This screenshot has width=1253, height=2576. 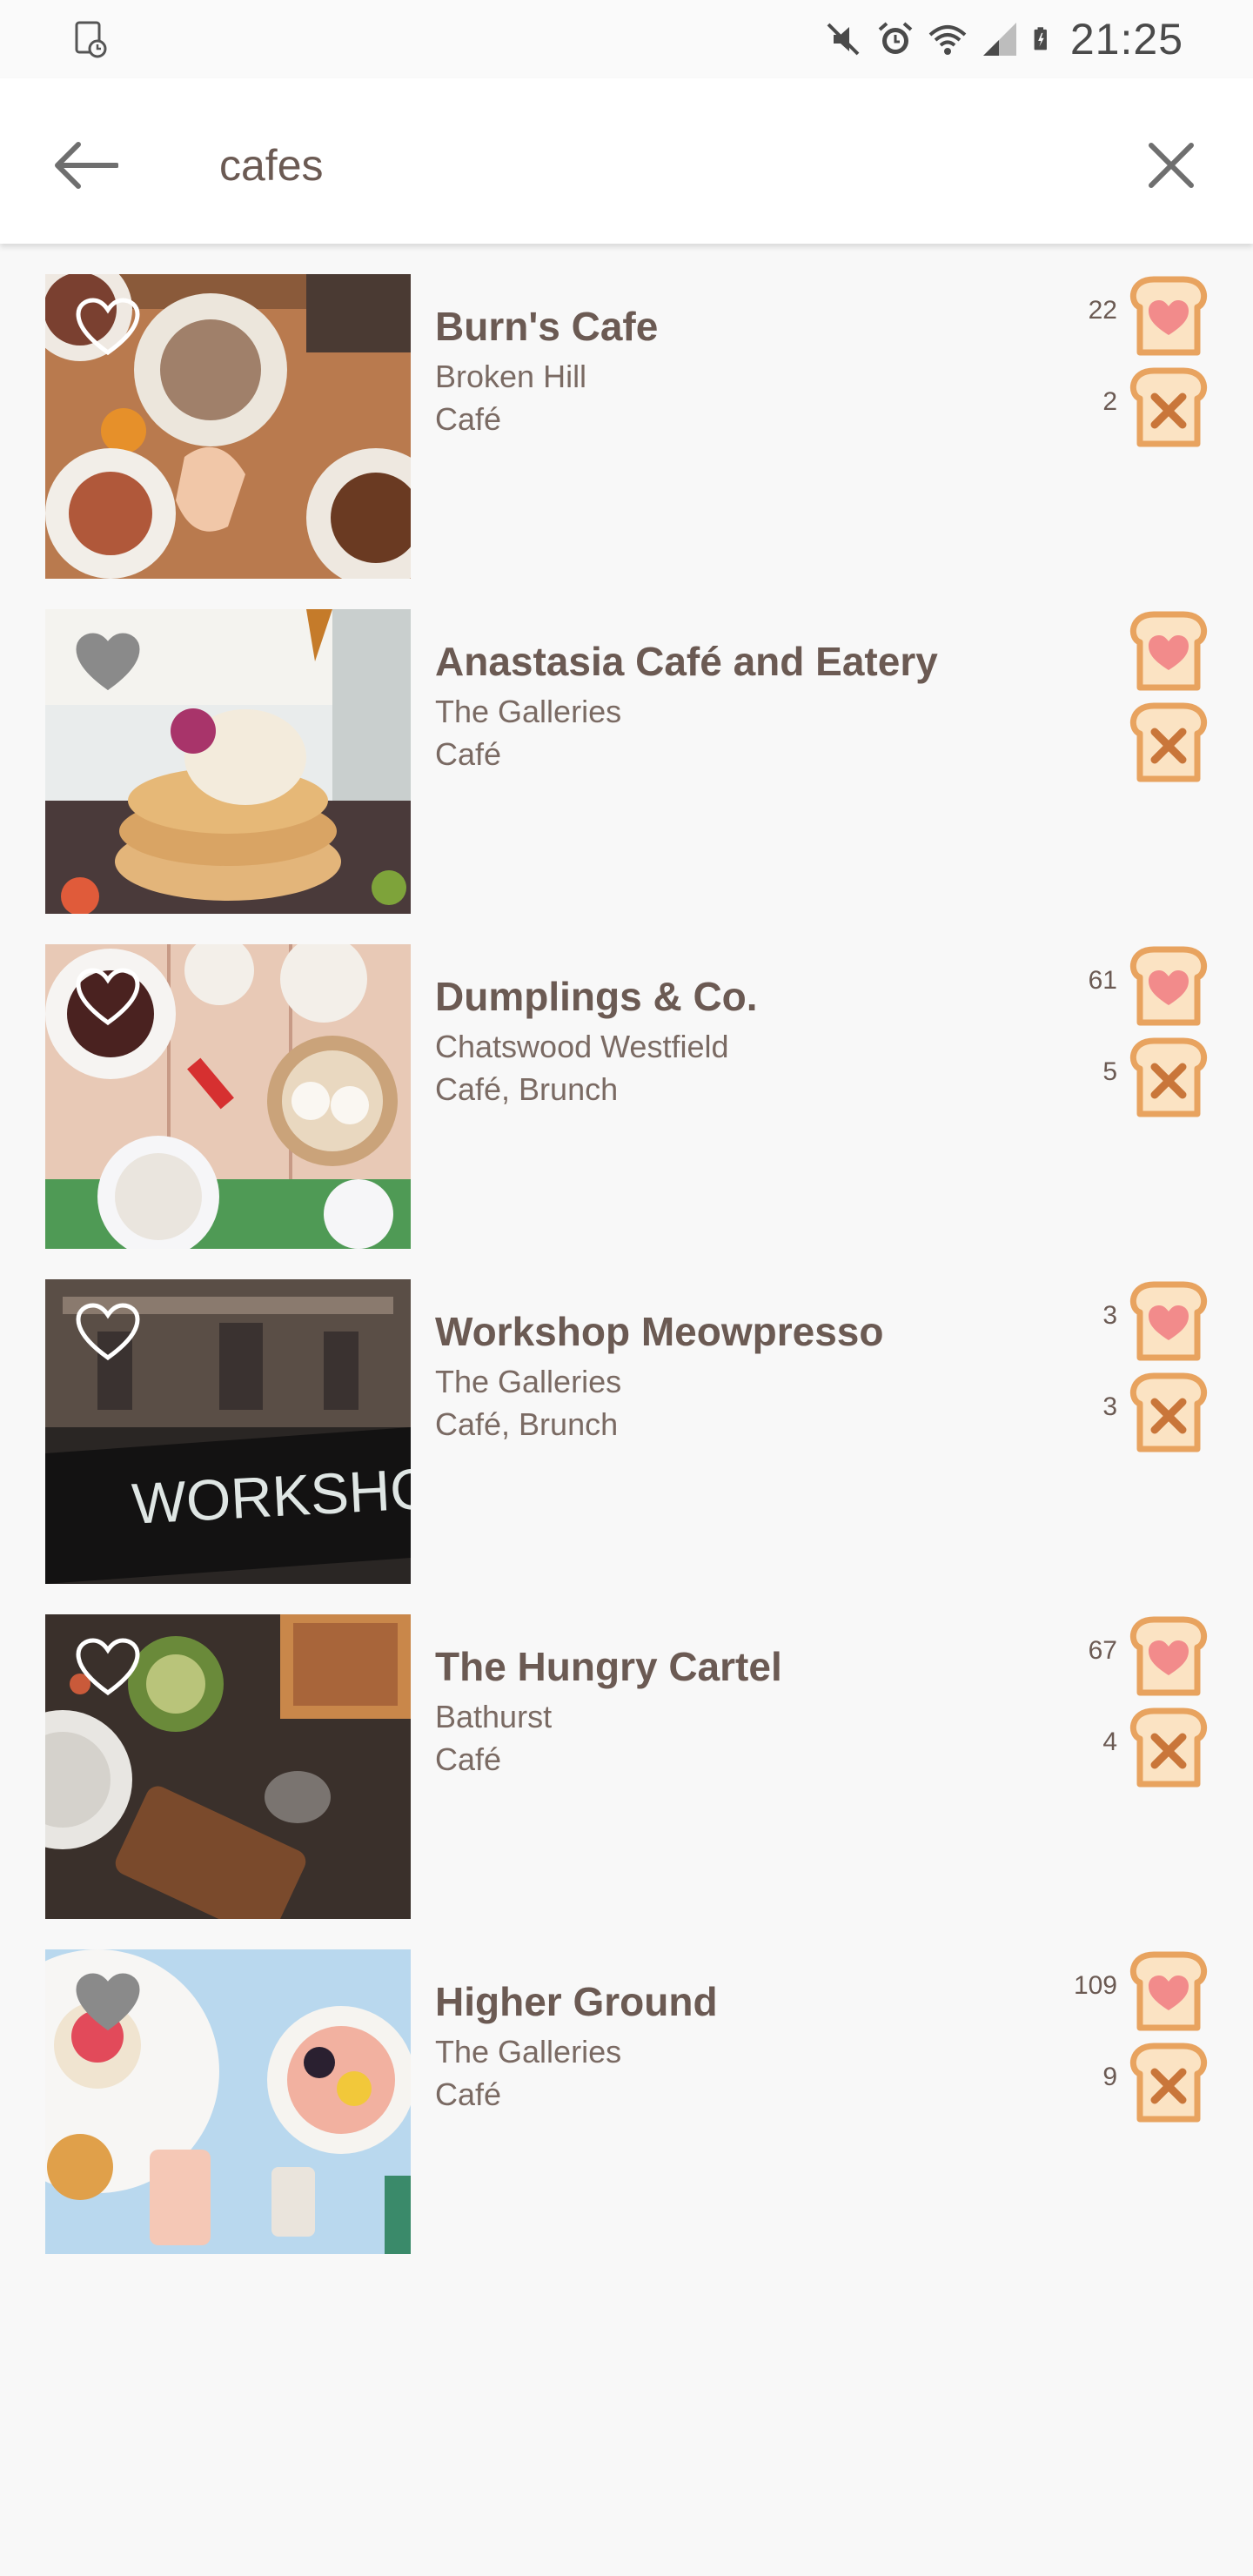 What do you see at coordinates (1109, 1315) in the screenshot?
I see `like-count: 3` at bounding box center [1109, 1315].